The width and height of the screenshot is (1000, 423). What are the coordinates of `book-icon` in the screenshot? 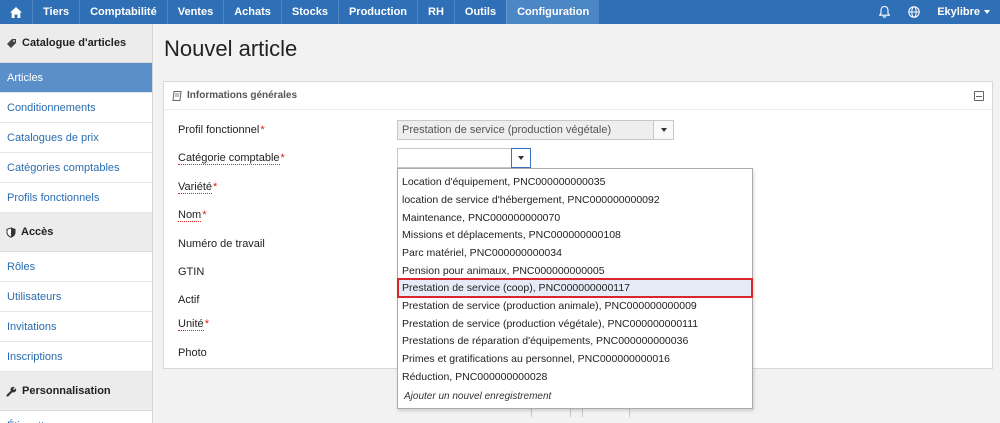 It's located at (177, 95).